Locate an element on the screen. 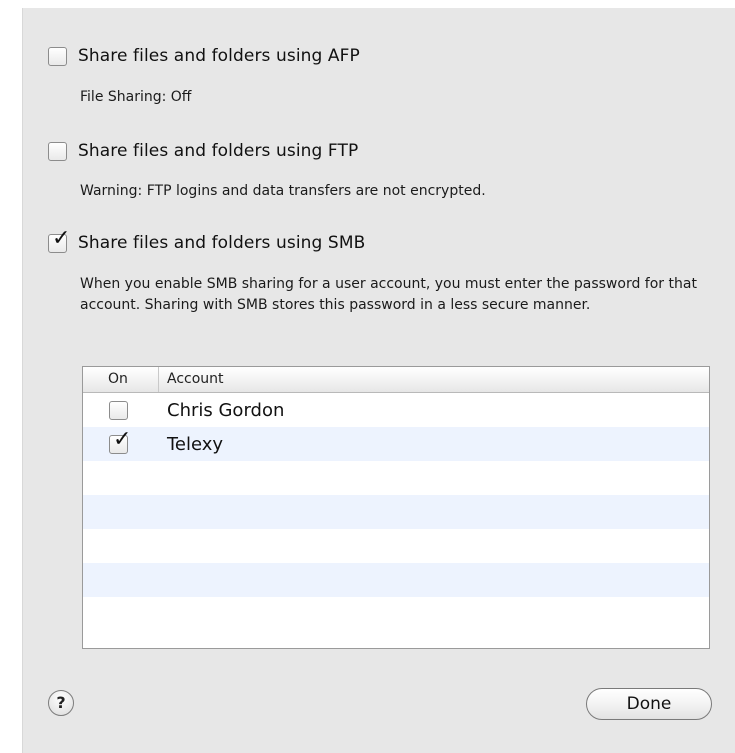 The width and height of the screenshot is (735, 753). ftp-option: Share files and folders using FTP is located at coordinates (203, 151).